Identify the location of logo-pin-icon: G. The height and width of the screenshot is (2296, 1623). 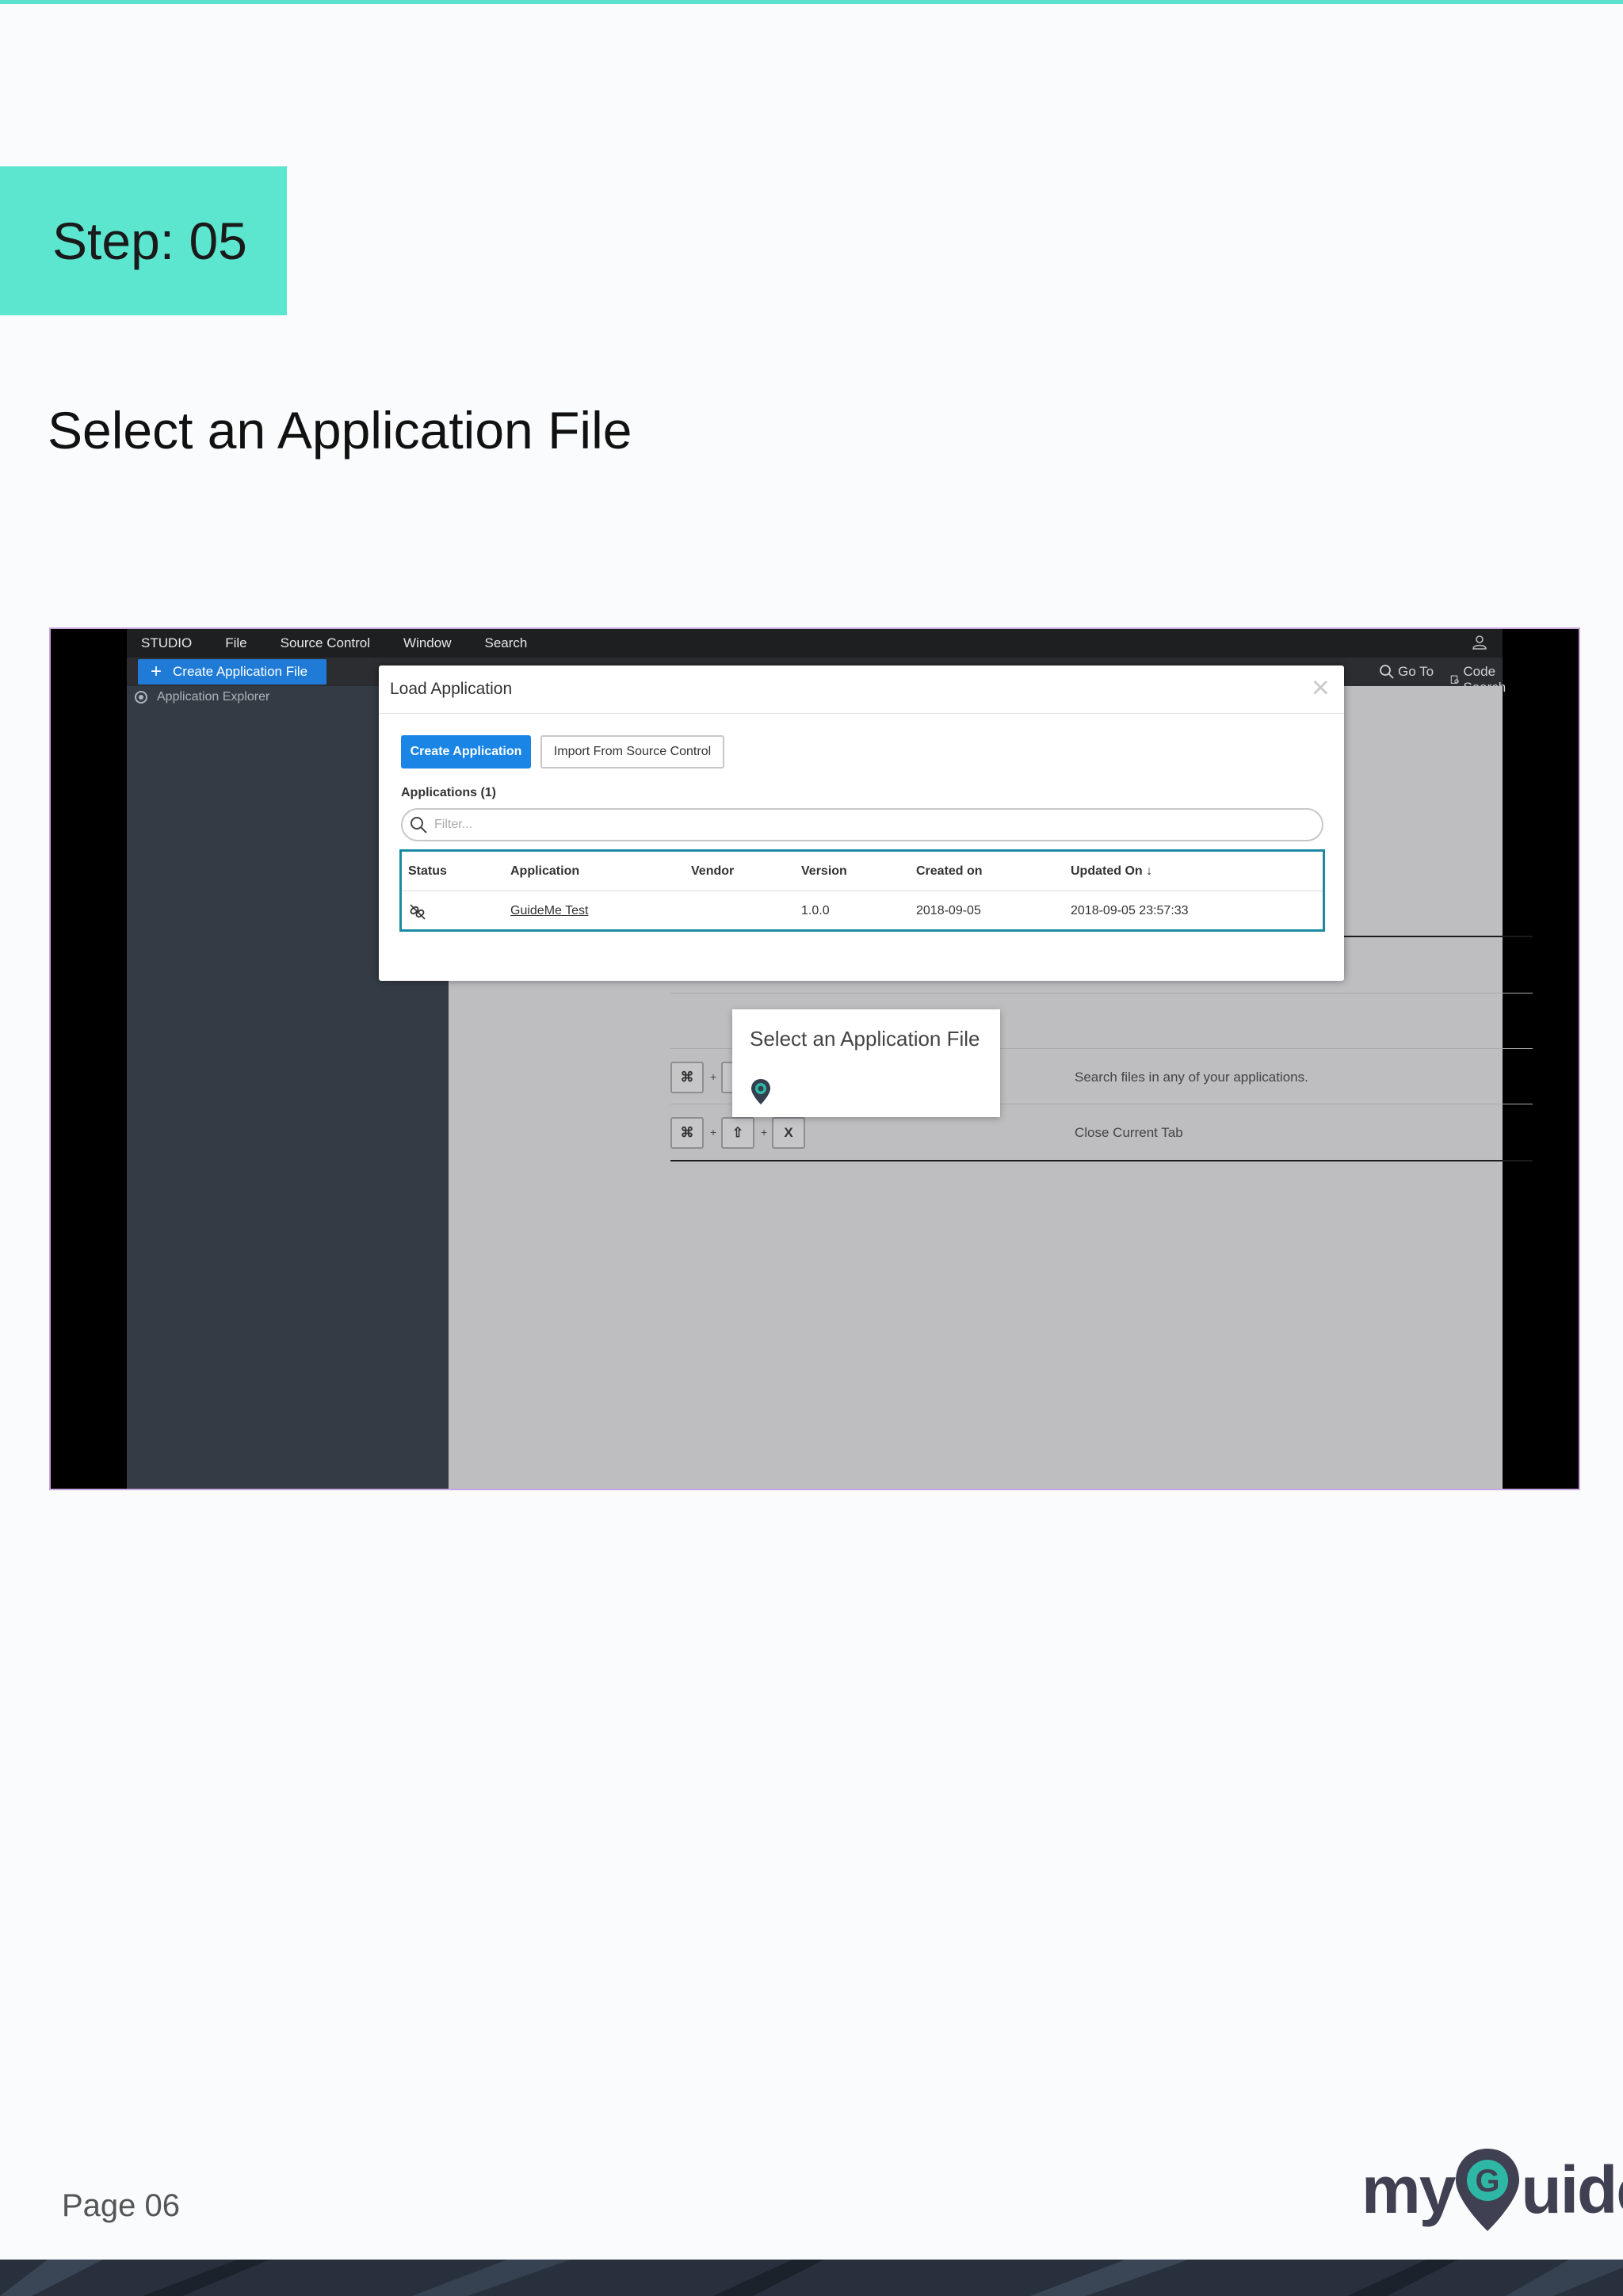
(1488, 2190).